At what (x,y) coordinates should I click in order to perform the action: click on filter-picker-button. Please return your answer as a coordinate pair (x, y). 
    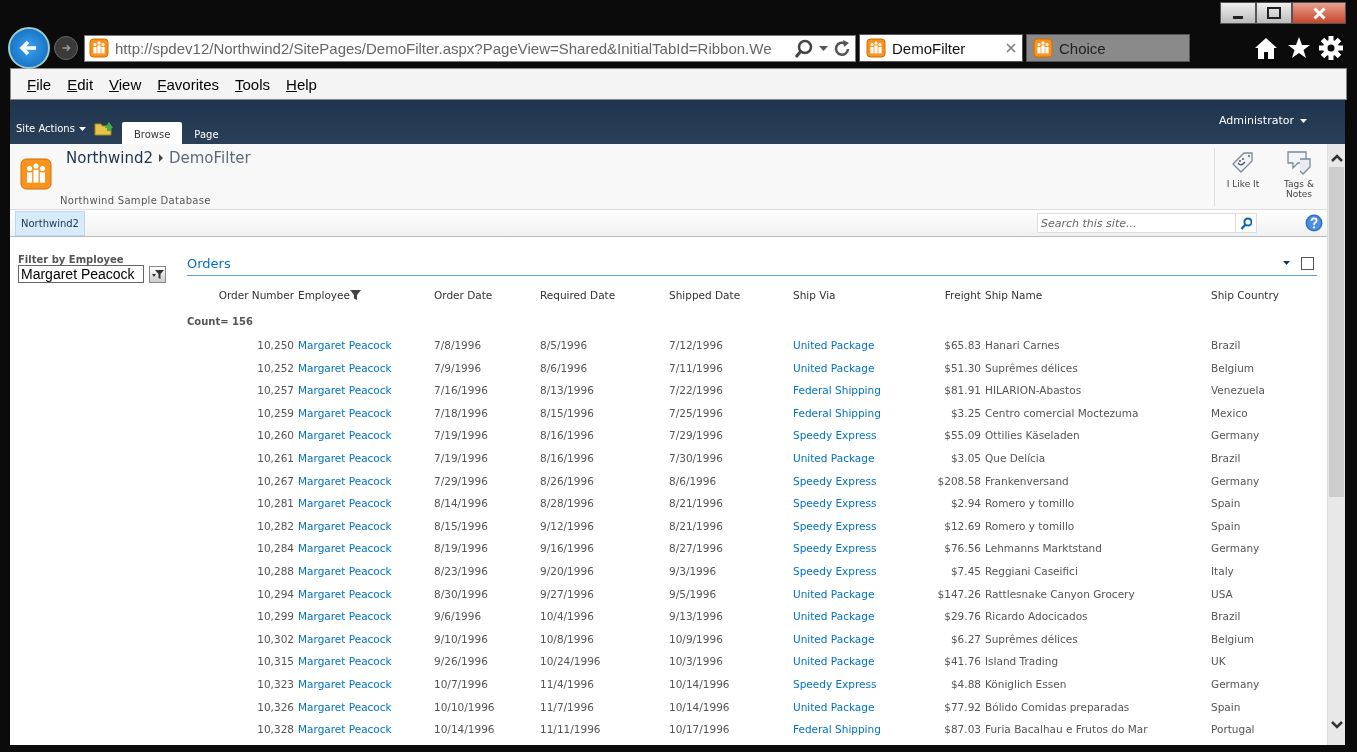
    Looking at the image, I should click on (157, 274).